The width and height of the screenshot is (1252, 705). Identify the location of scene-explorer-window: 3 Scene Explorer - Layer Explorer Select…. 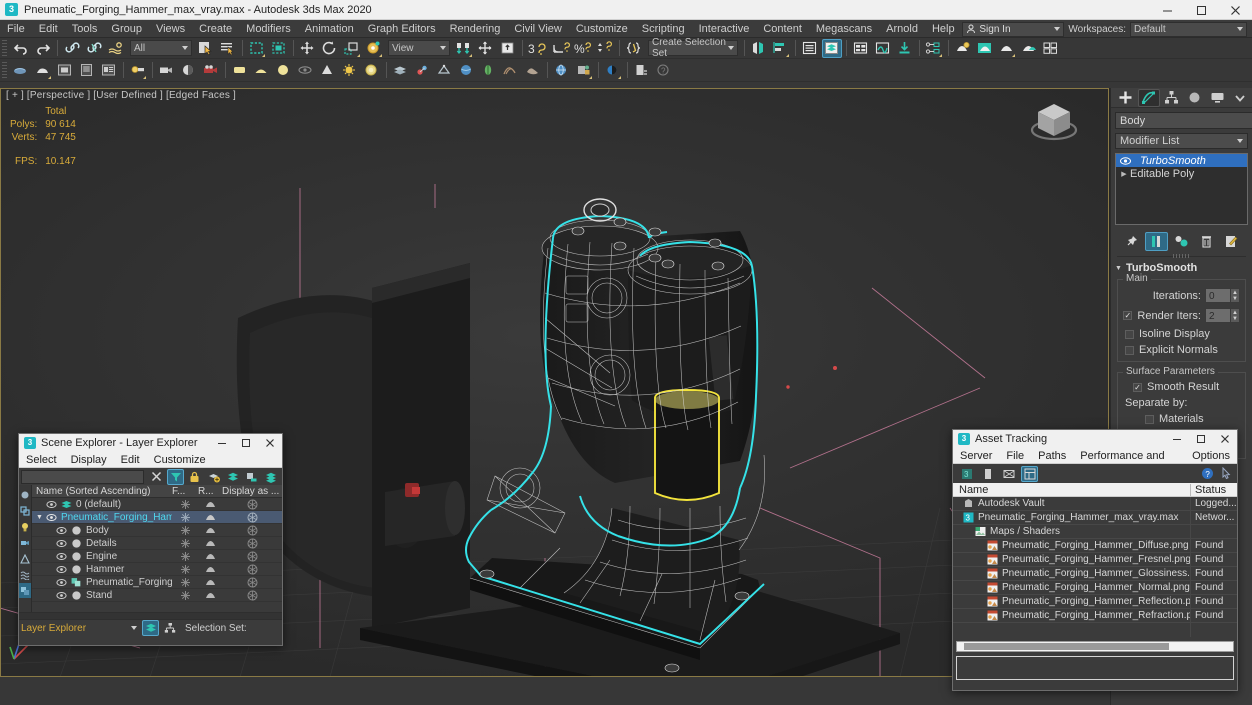
(150, 539).